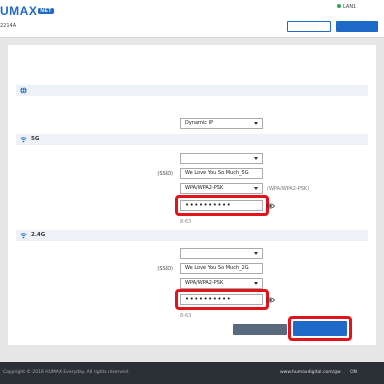  I want to click on wifi-5g-password-hint: 8-63, so click(186, 222).